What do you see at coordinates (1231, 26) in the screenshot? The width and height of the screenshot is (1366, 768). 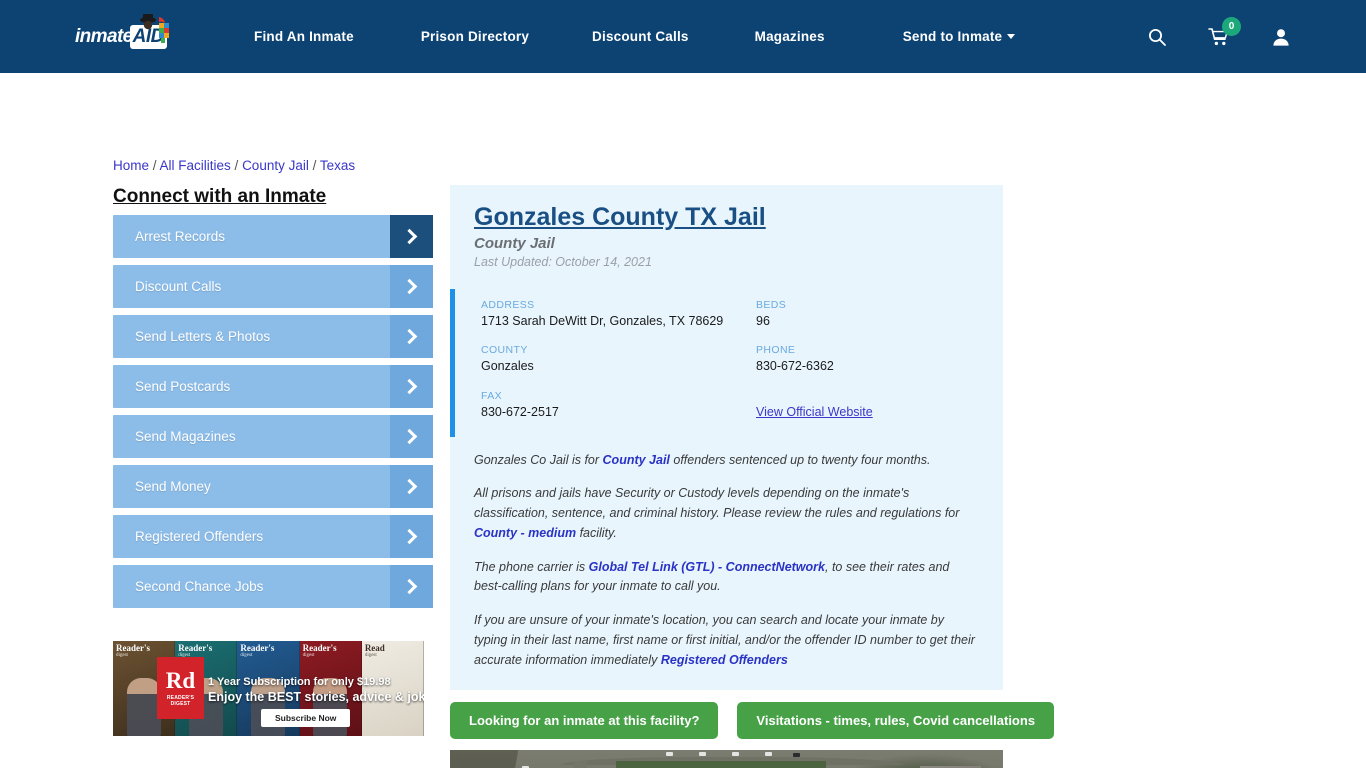 I see `cart-count-badge: 0` at bounding box center [1231, 26].